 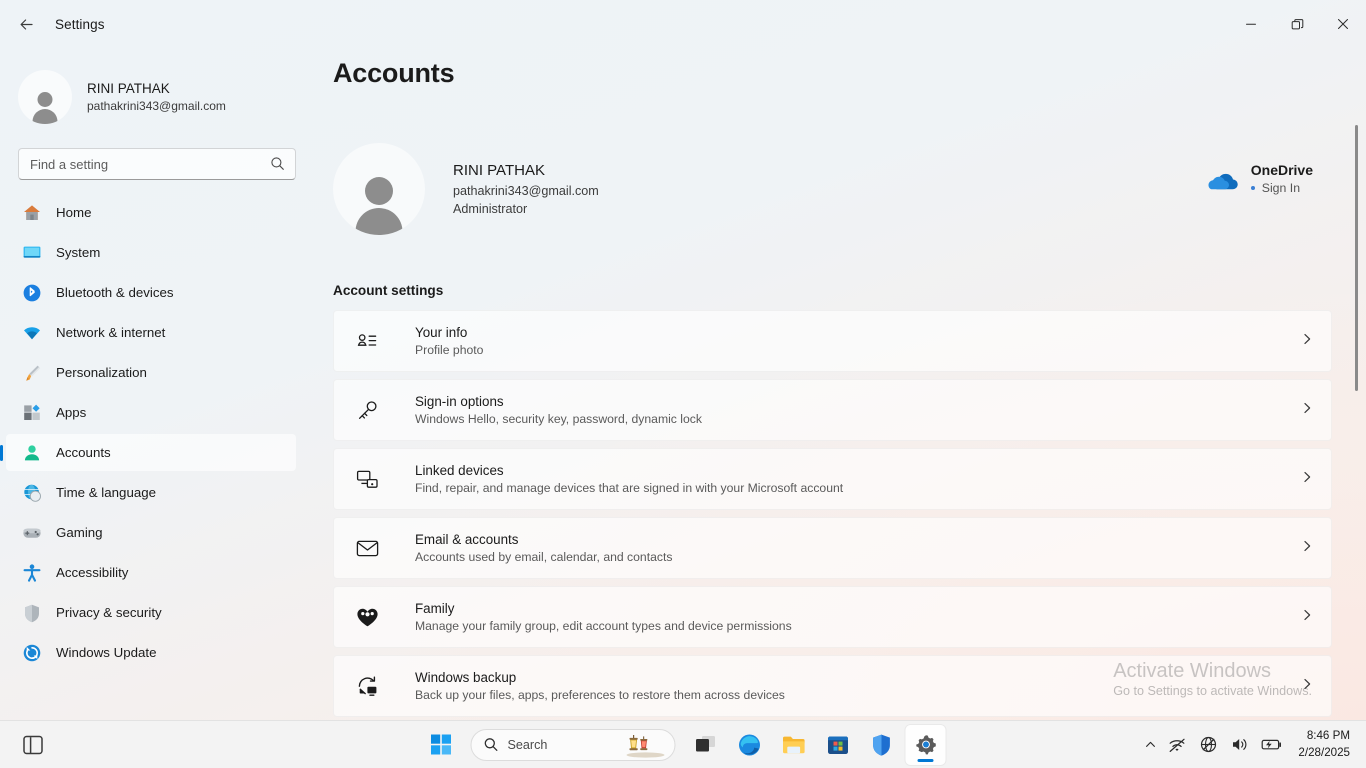 What do you see at coordinates (441, 745) in the screenshot?
I see `start-button` at bounding box center [441, 745].